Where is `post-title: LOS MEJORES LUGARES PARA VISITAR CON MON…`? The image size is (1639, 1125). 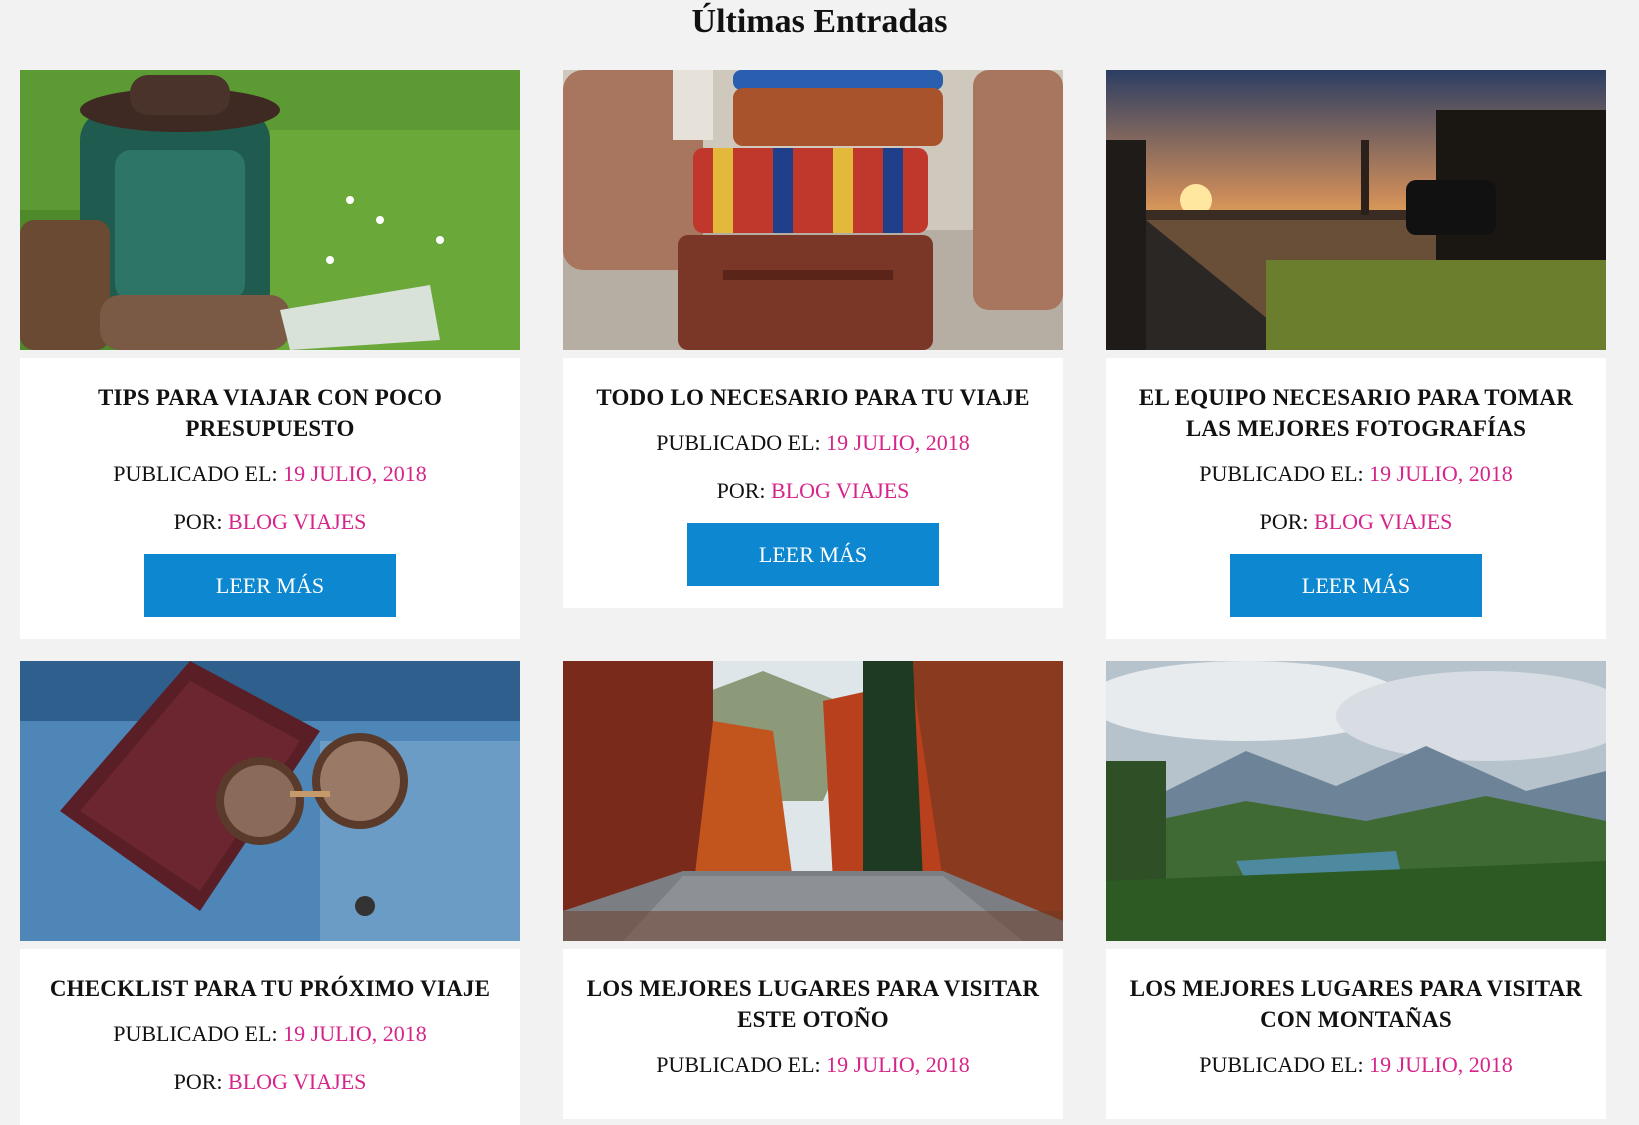
post-title: LOS MEJORES LUGARES PARA VISITAR CON MON… is located at coordinates (1356, 1004).